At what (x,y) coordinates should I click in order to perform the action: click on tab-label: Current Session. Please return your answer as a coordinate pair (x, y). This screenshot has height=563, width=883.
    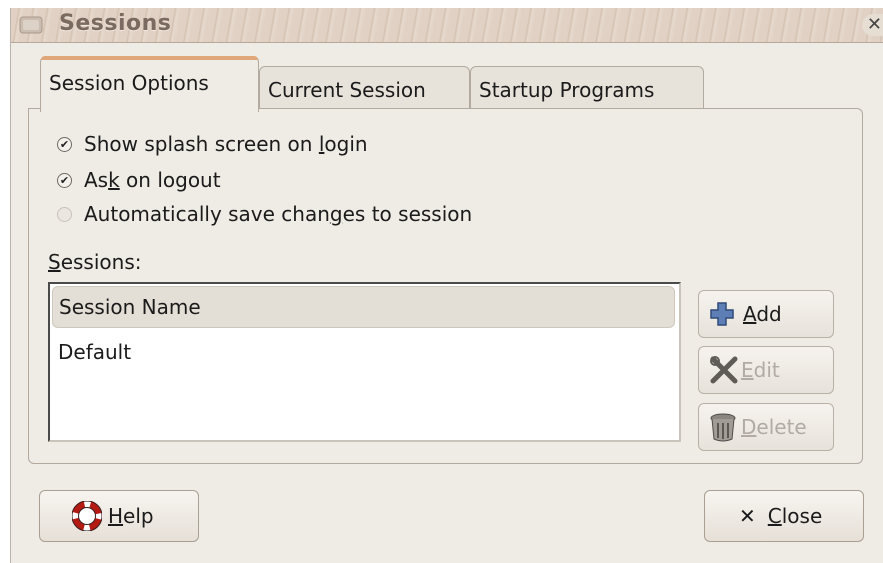
    Looking at the image, I should click on (347, 90).